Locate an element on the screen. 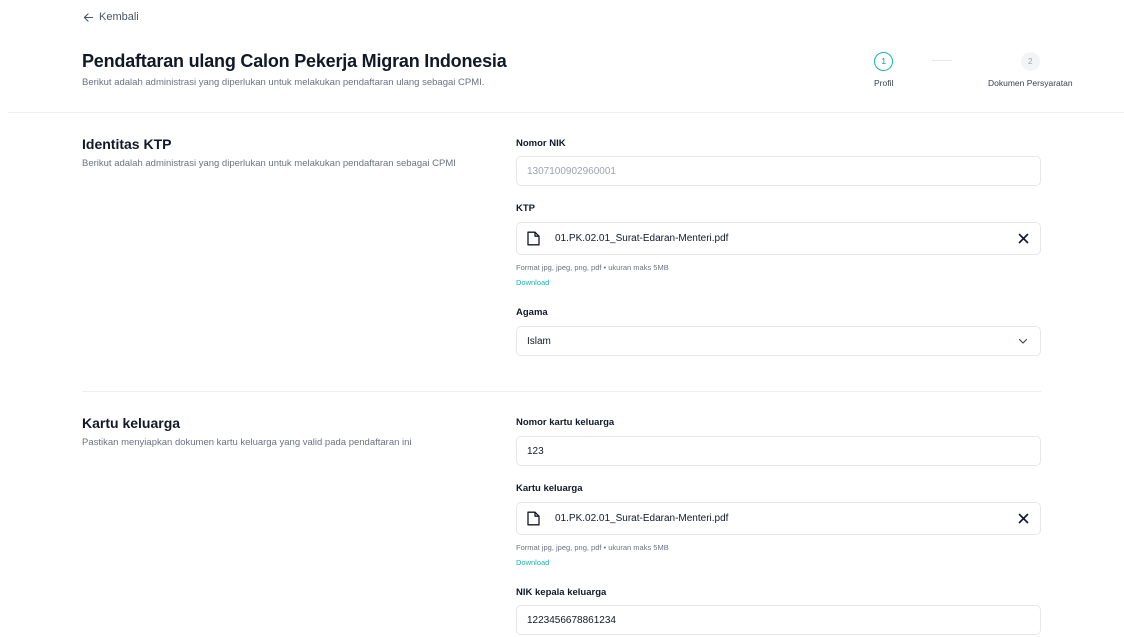 This screenshot has height=637, width=1124. stepper: 1 Profil 2 Dokumen Persyaratan is located at coordinates (961, 72).